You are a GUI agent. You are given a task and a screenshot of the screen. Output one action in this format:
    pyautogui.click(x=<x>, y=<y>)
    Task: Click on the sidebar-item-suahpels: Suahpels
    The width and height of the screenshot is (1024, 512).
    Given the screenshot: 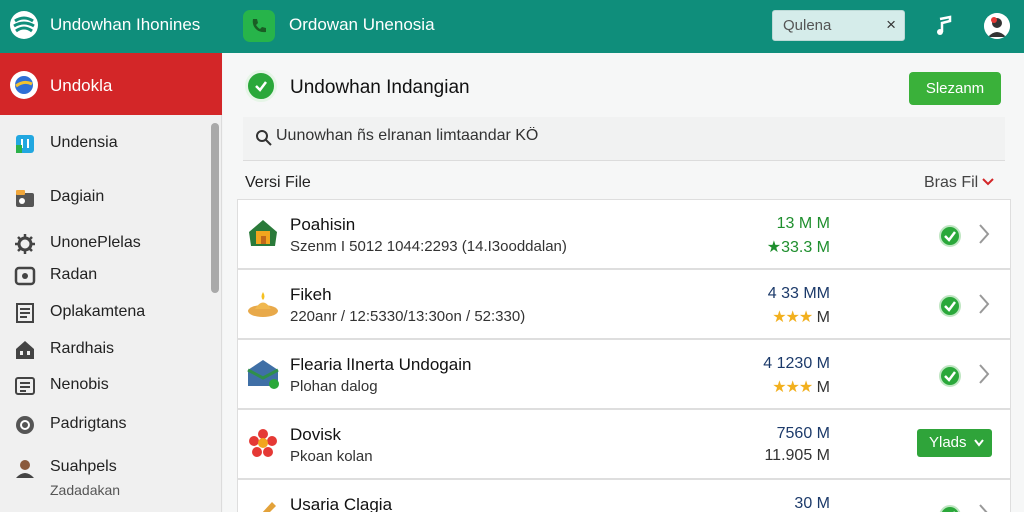 What is the action you would take?
    pyautogui.click(x=105, y=467)
    